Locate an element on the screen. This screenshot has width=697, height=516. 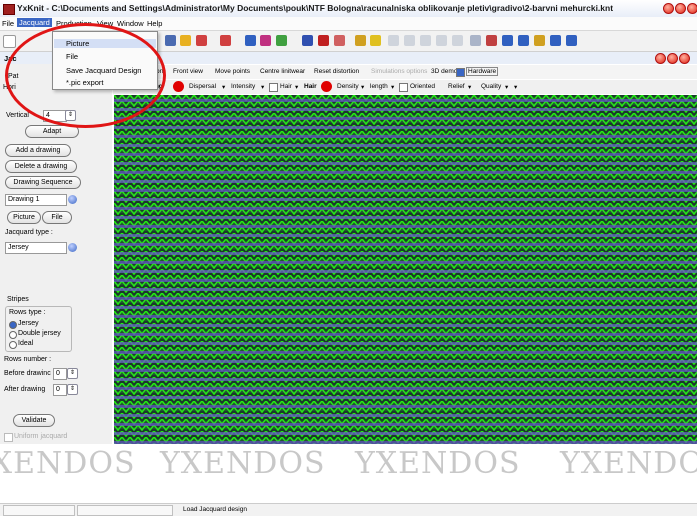
menu-jacquard: Jacquard is located at coordinates (34, 22).